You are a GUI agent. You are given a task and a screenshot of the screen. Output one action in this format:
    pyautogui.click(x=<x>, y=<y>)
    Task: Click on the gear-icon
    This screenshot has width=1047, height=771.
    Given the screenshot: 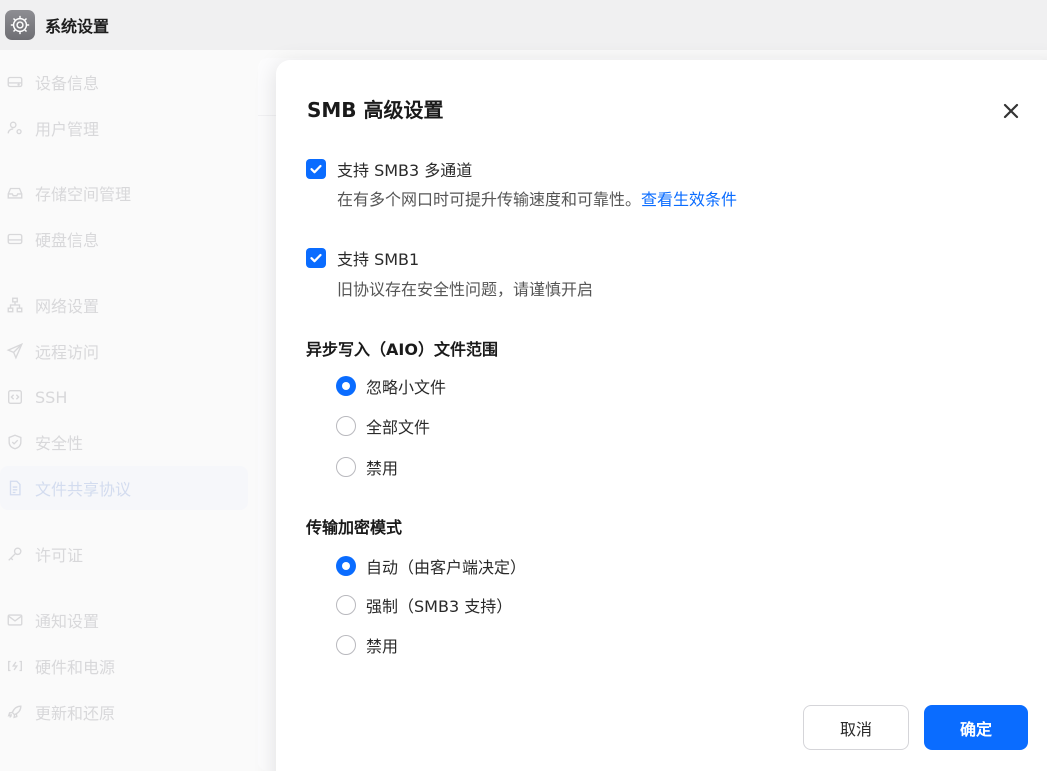 What is the action you would take?
    pyautogui.click(x=20, y=25)
    